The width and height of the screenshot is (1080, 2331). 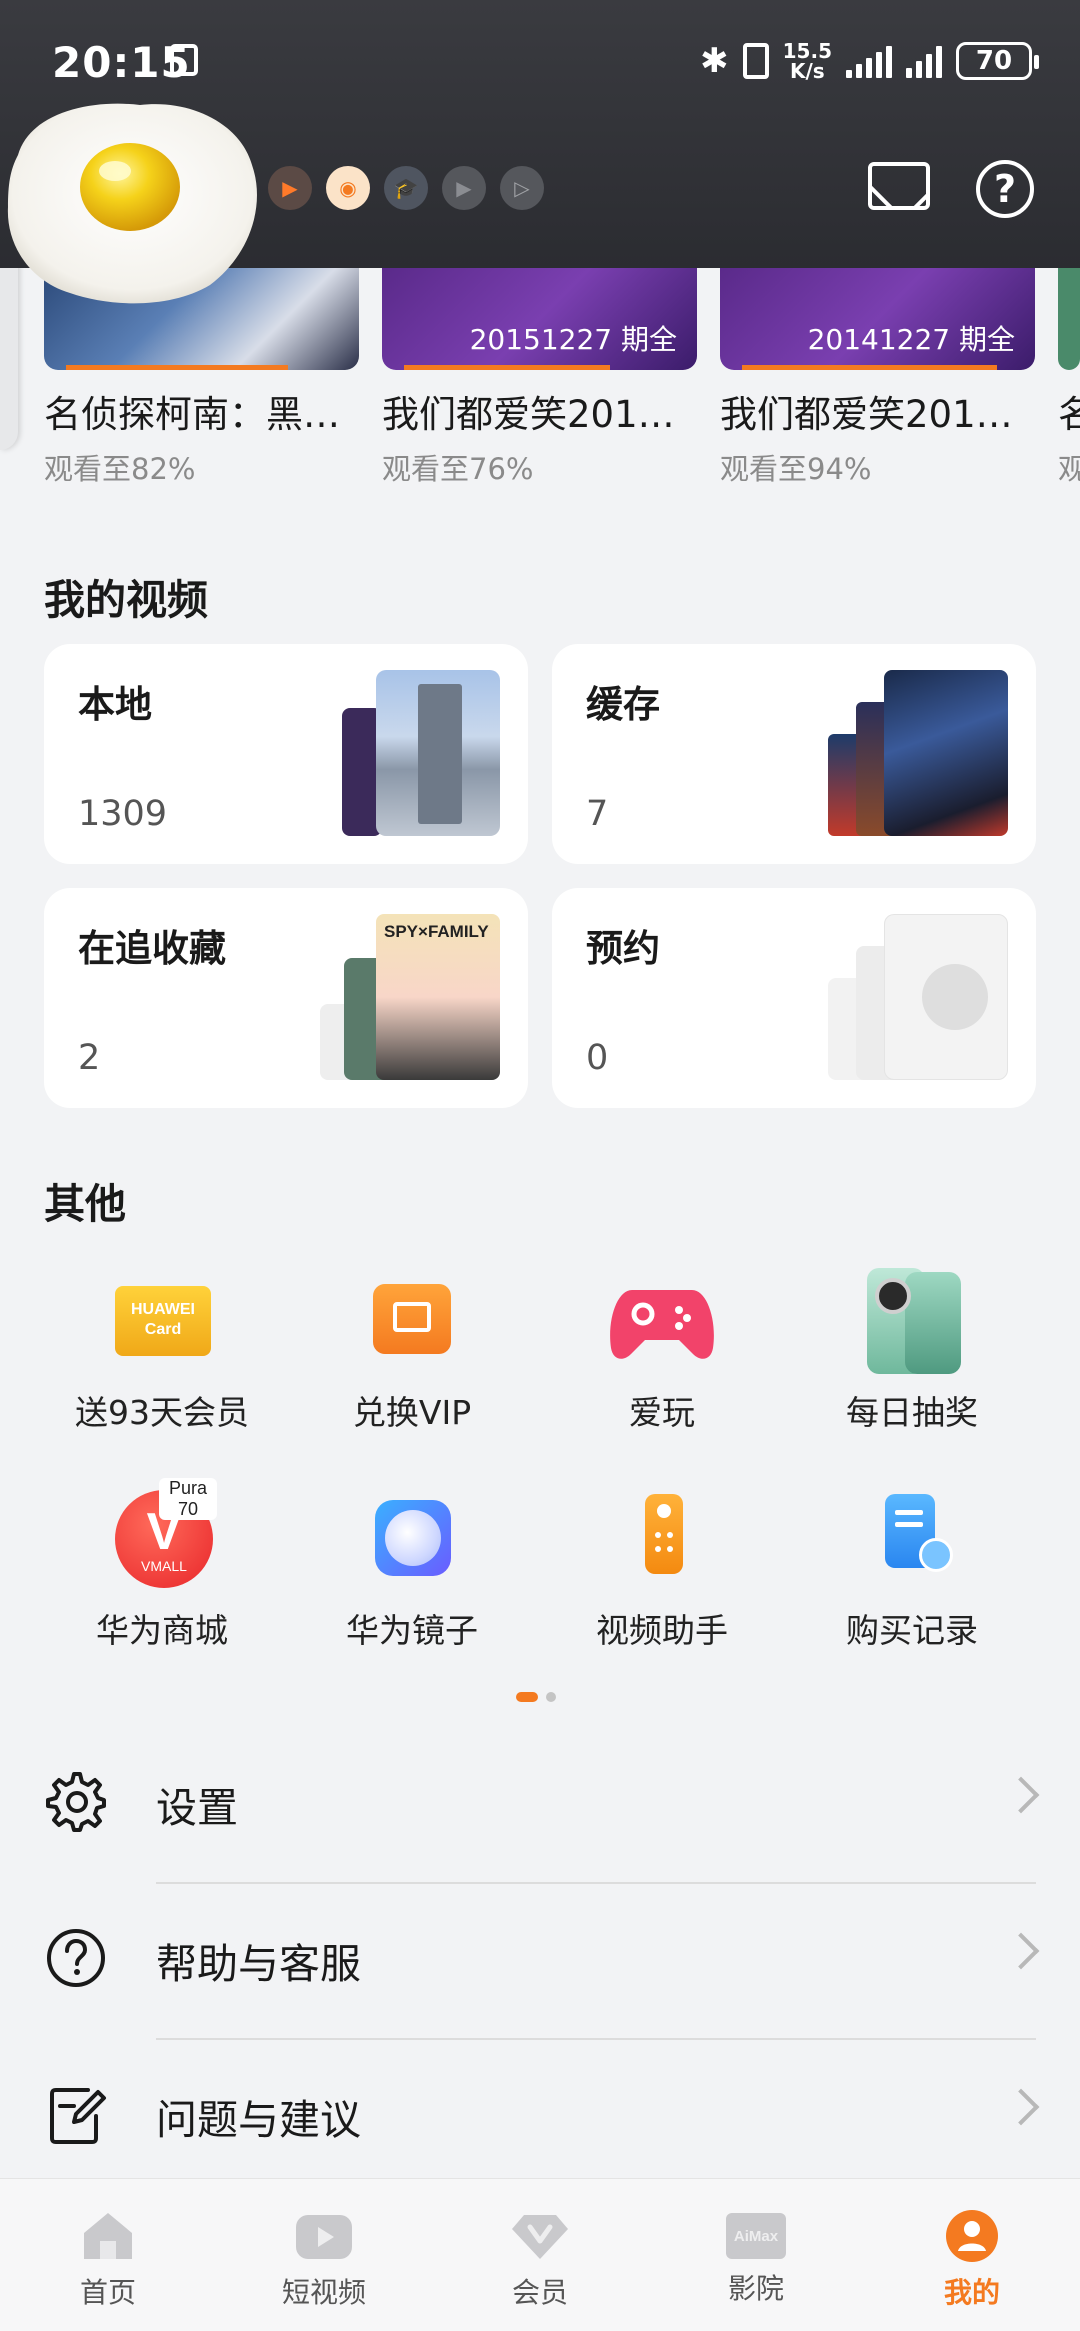 I want to click on grid-item-huawei-mirror: 华为镜子, so click(x=412, y=1570).